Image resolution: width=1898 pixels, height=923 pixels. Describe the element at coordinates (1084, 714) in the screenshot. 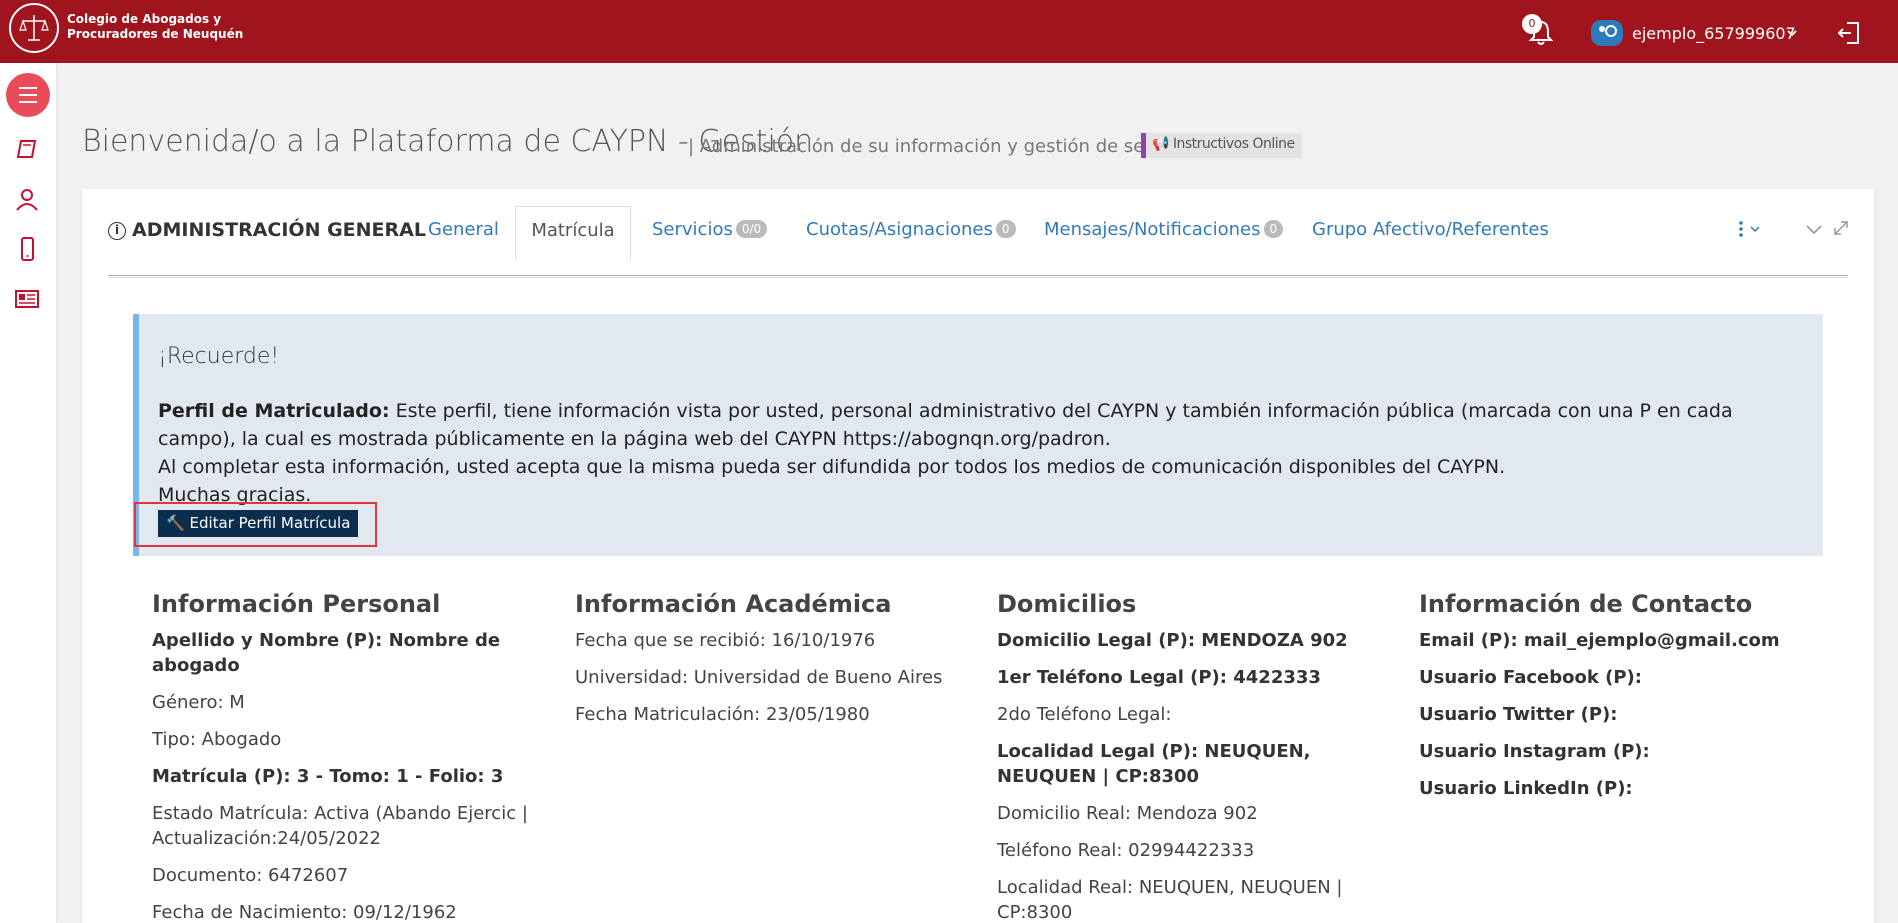

I see `field-telefono2: 2do Teléfono Legal:` at that location.